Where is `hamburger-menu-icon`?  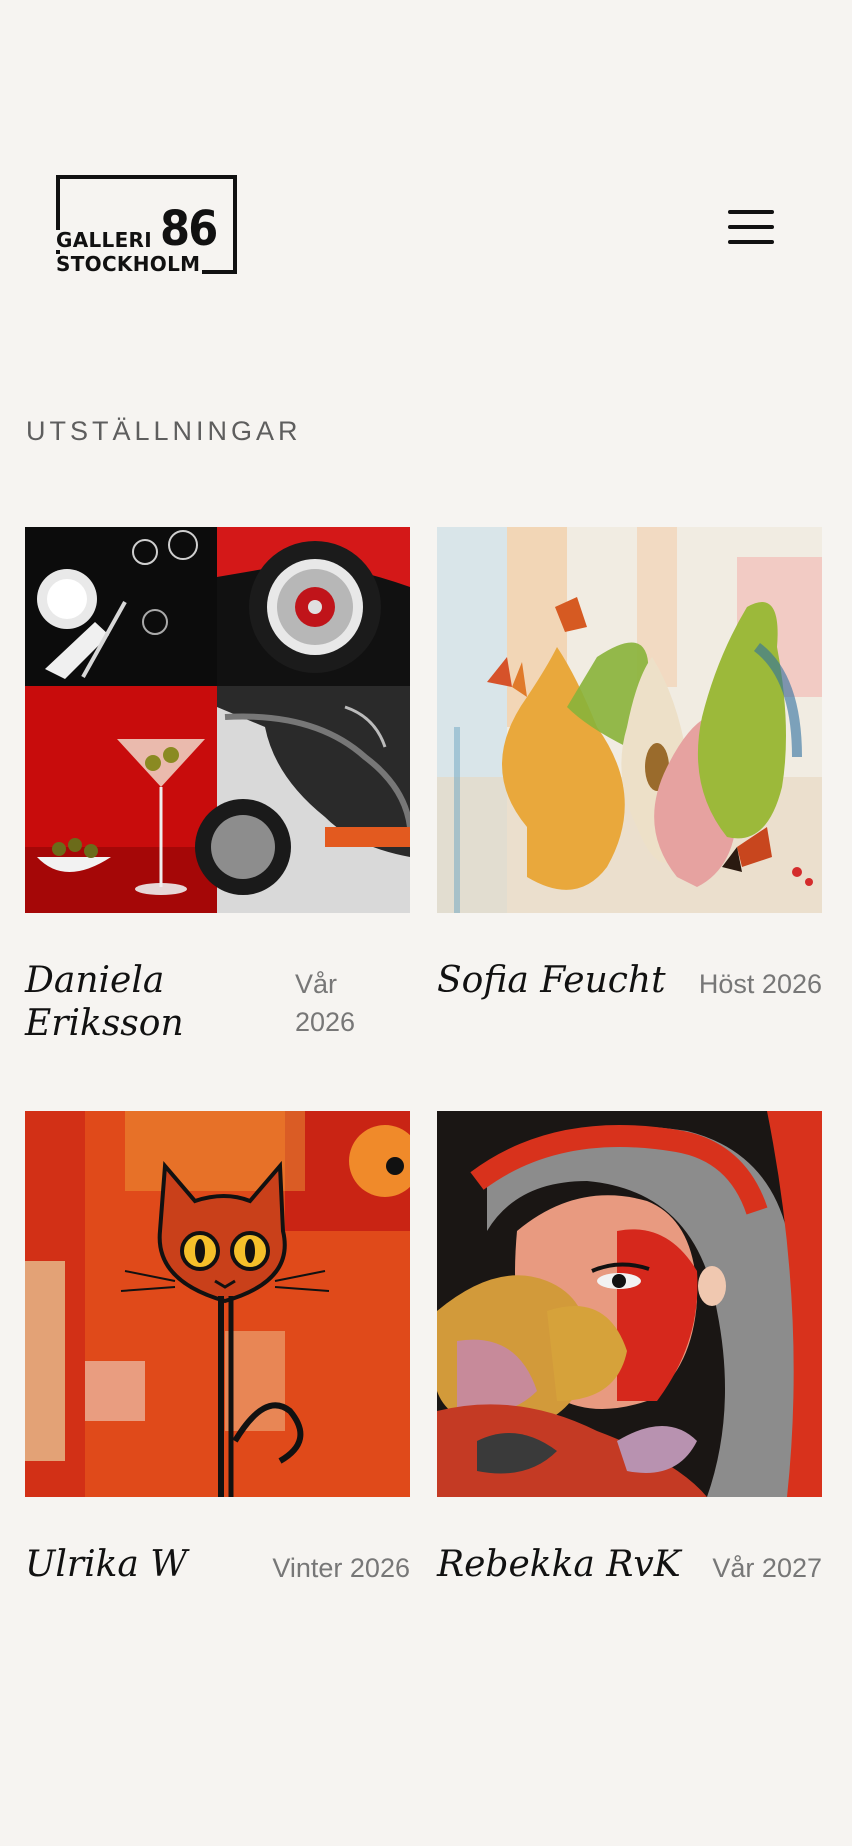 hamburger-menu-icon is located at coordinates (751, 227).